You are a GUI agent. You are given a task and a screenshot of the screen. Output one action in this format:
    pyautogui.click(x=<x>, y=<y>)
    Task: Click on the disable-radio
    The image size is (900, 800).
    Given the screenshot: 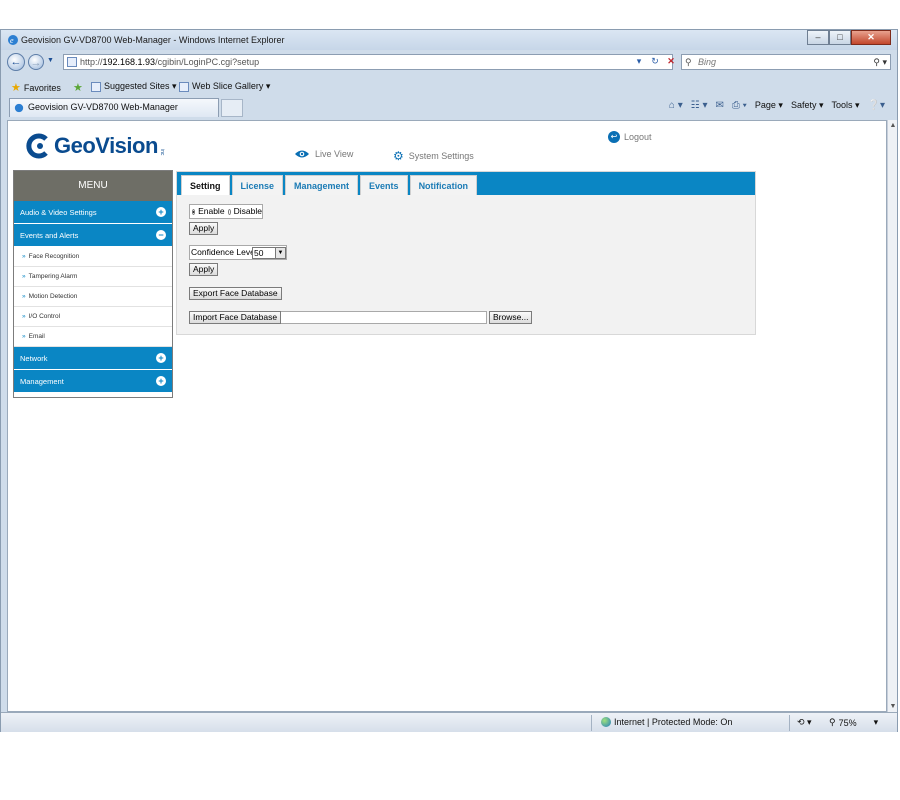 What is the action you would take?
    pyautogui.click(x=229, y=211)
    